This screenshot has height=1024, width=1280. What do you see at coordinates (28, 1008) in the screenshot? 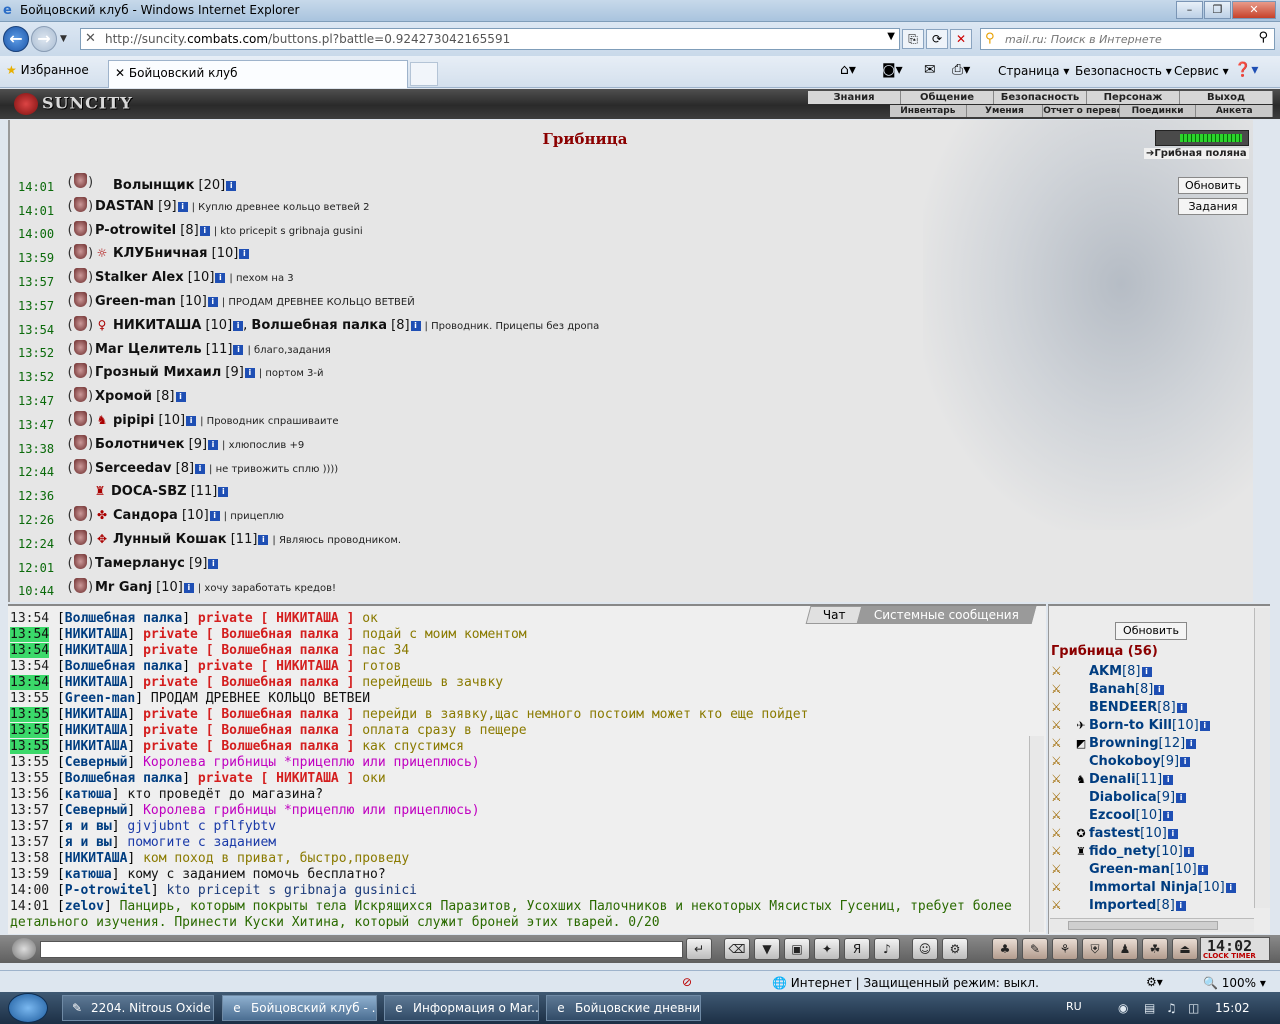
I see `start-button` at bounding box center [28, 1008].